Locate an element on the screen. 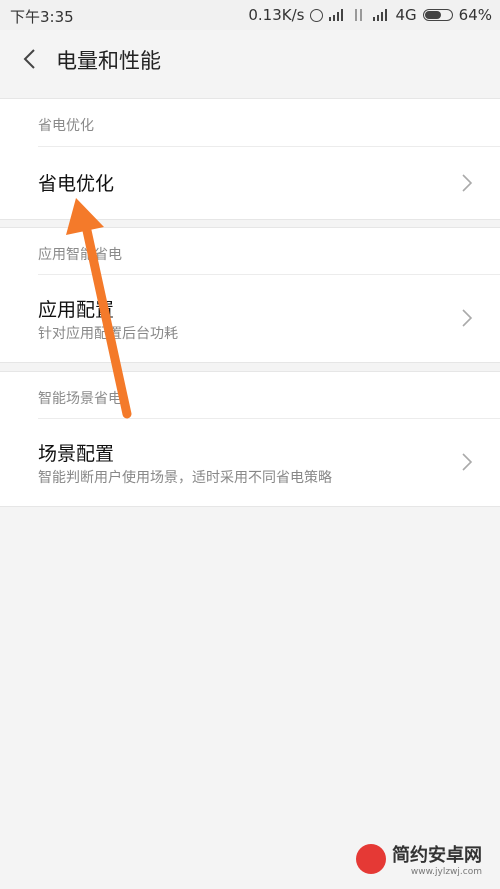 The width and height of the screenshot is (500, 889). item-title: 省电优化 is located at coordinates (76, 184).